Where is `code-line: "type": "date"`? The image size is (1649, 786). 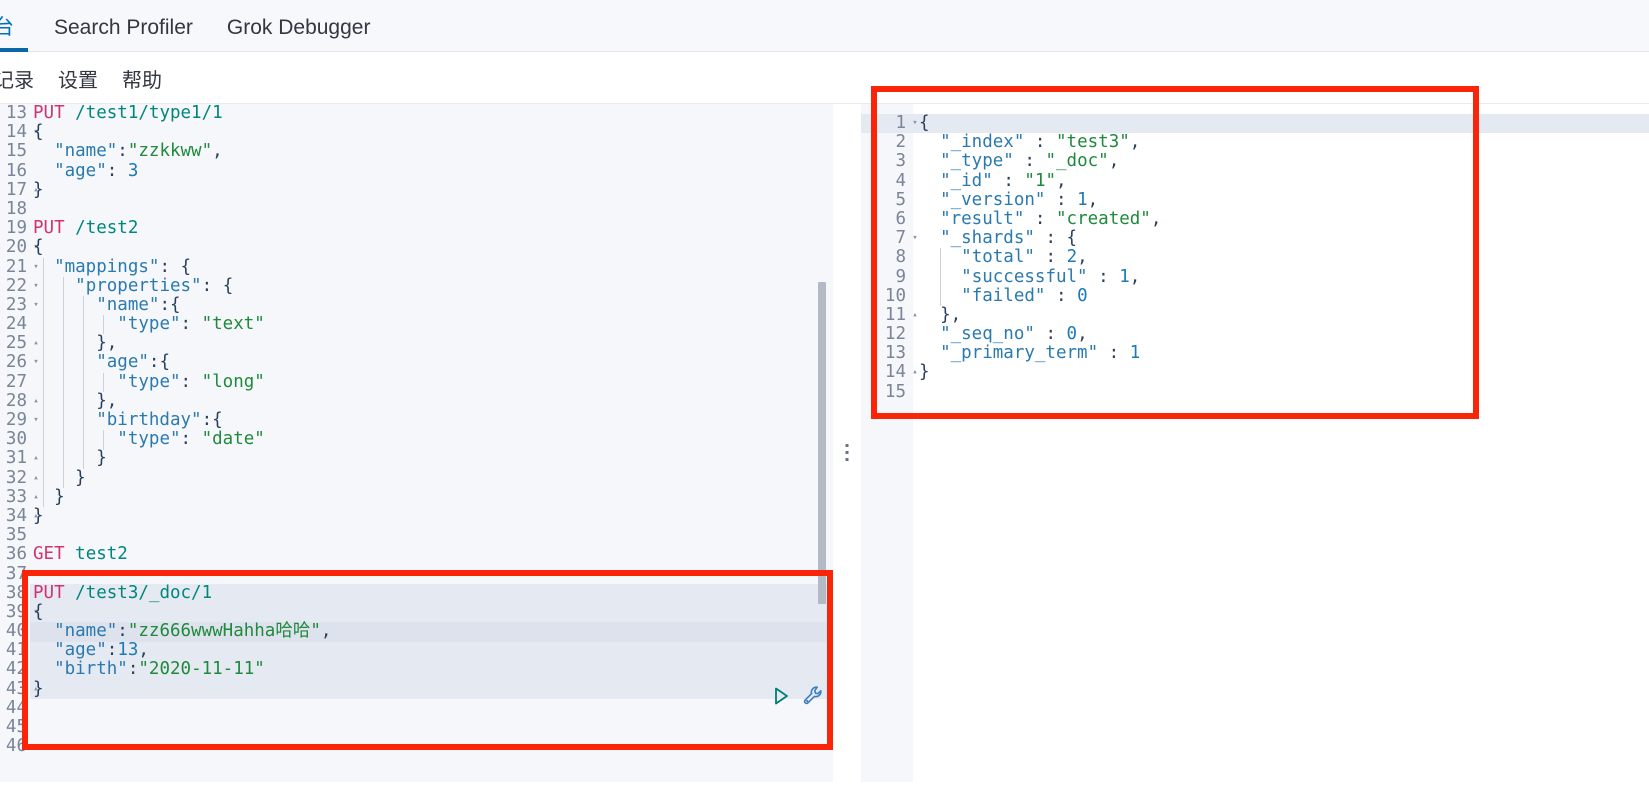
code-line: "type": "date" is located at coordinates (191, 439).